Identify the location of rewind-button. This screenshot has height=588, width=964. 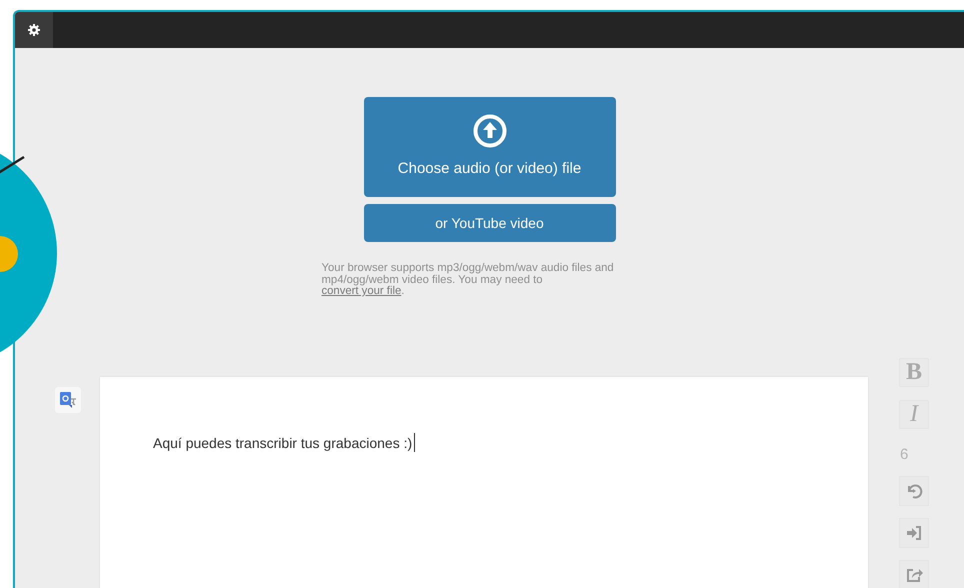
(914, 491).